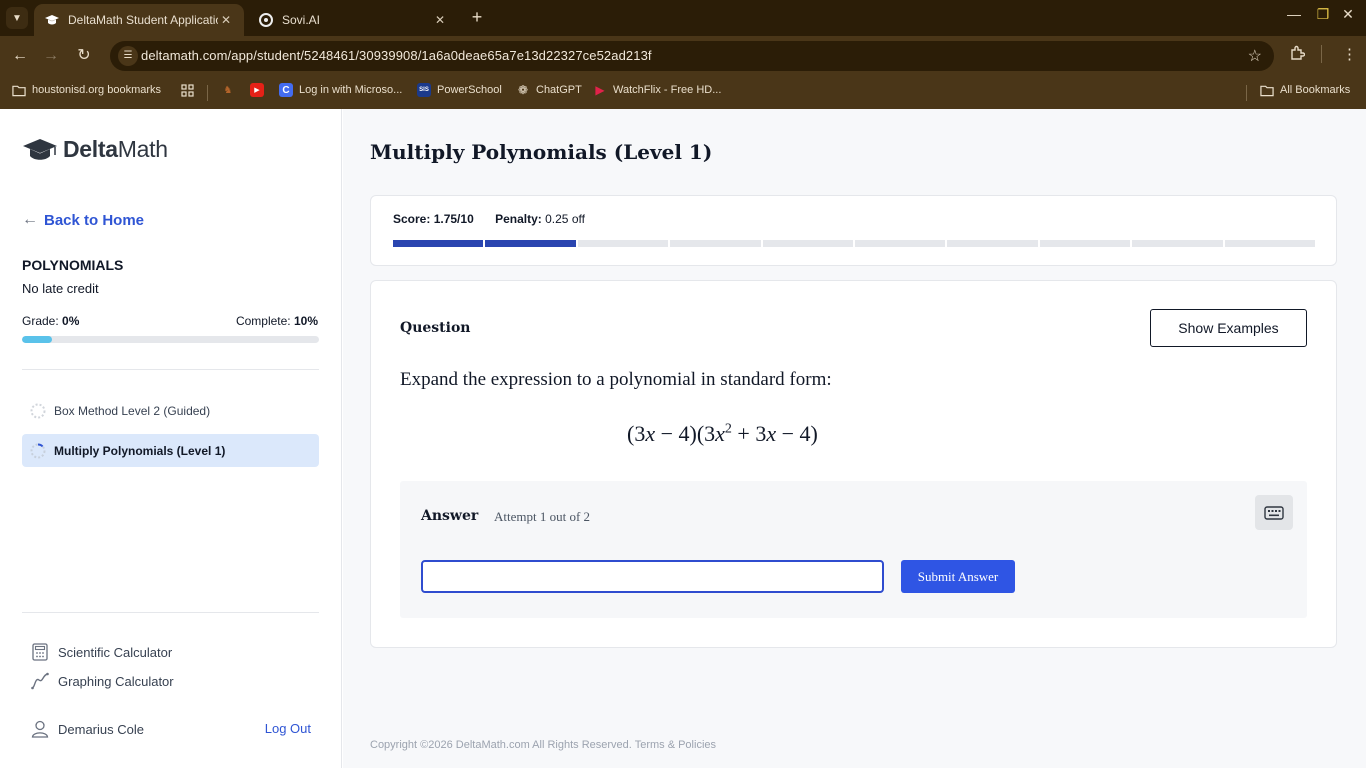 This screenshot has height=768, width=1366. I want to click on bookmark-youtube: ▶, so click(260, 90).